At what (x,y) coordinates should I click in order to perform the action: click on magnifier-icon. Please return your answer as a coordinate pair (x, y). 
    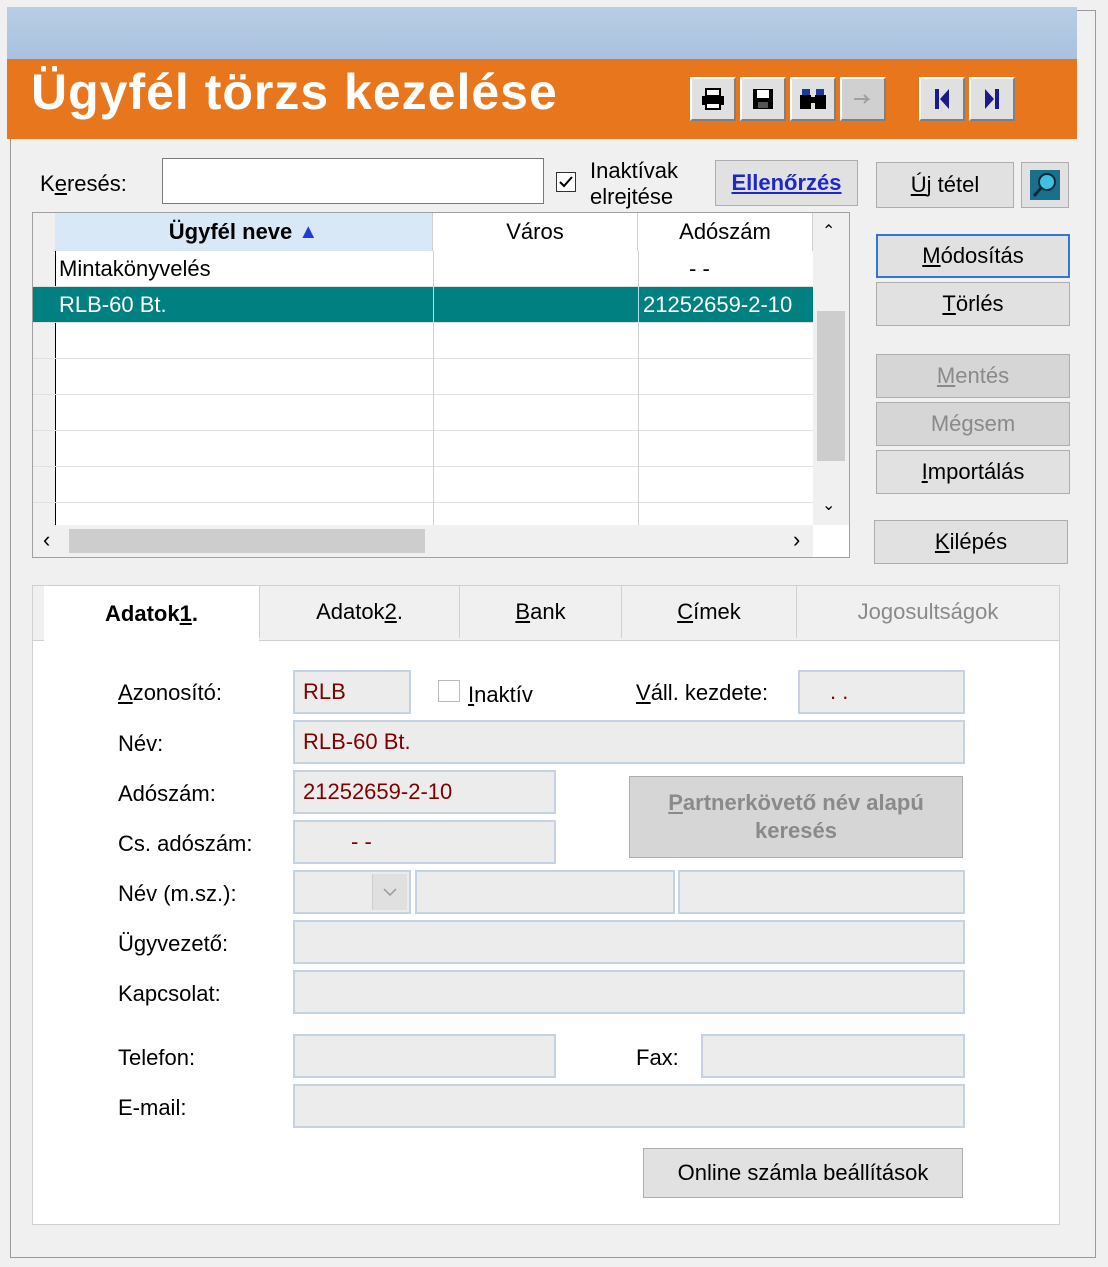
    Looking at the image, I should click on (1045, 185).